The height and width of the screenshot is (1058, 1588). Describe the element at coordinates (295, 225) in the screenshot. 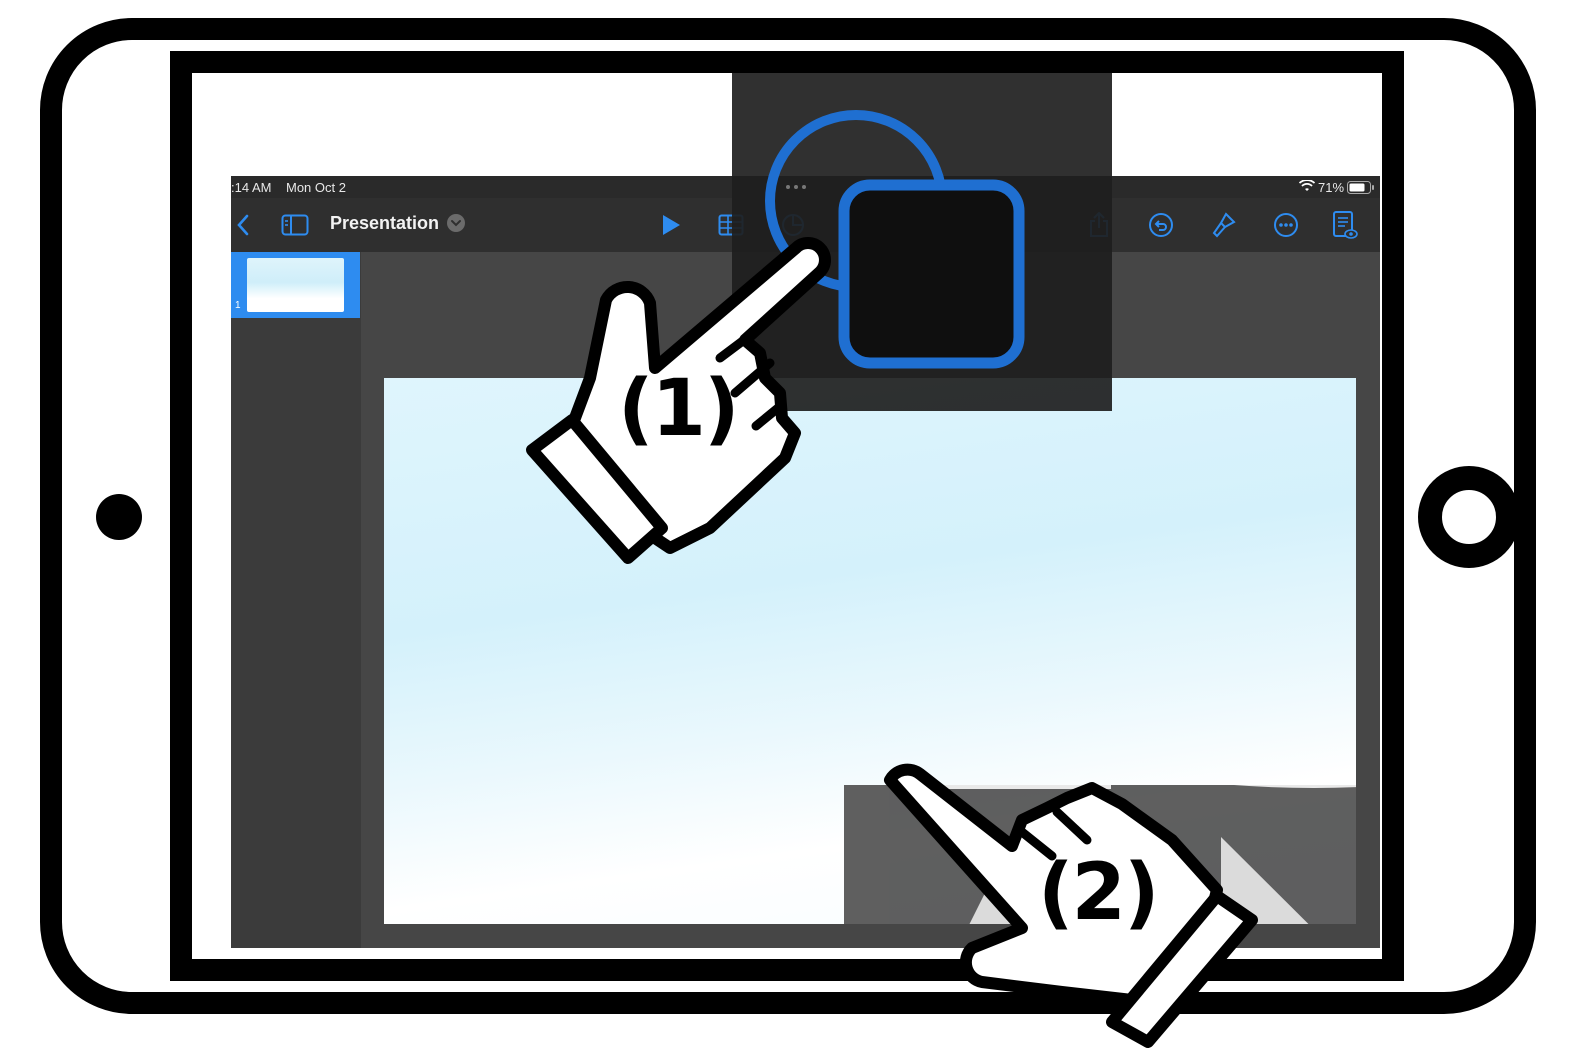

I see `sidebar-icon` at that location.